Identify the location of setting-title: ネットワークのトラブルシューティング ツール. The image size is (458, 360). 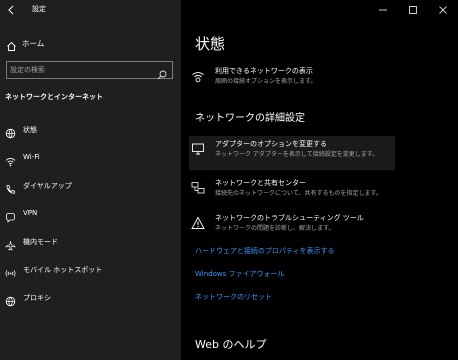
(289, 218).